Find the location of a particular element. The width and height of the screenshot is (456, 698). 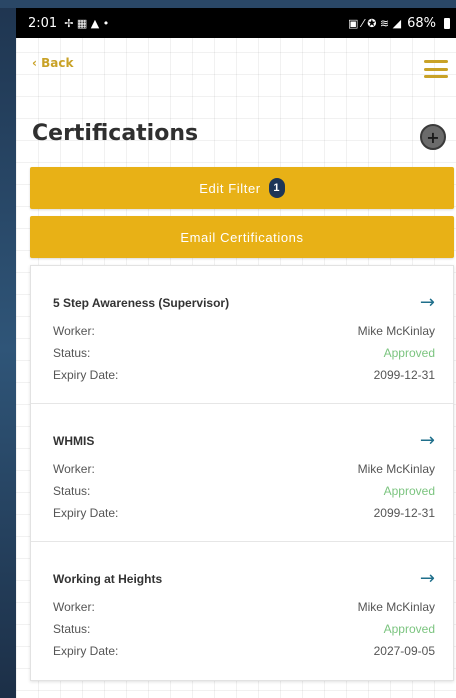

filter-count-badge: 1 is located at coordinates (276, 188).